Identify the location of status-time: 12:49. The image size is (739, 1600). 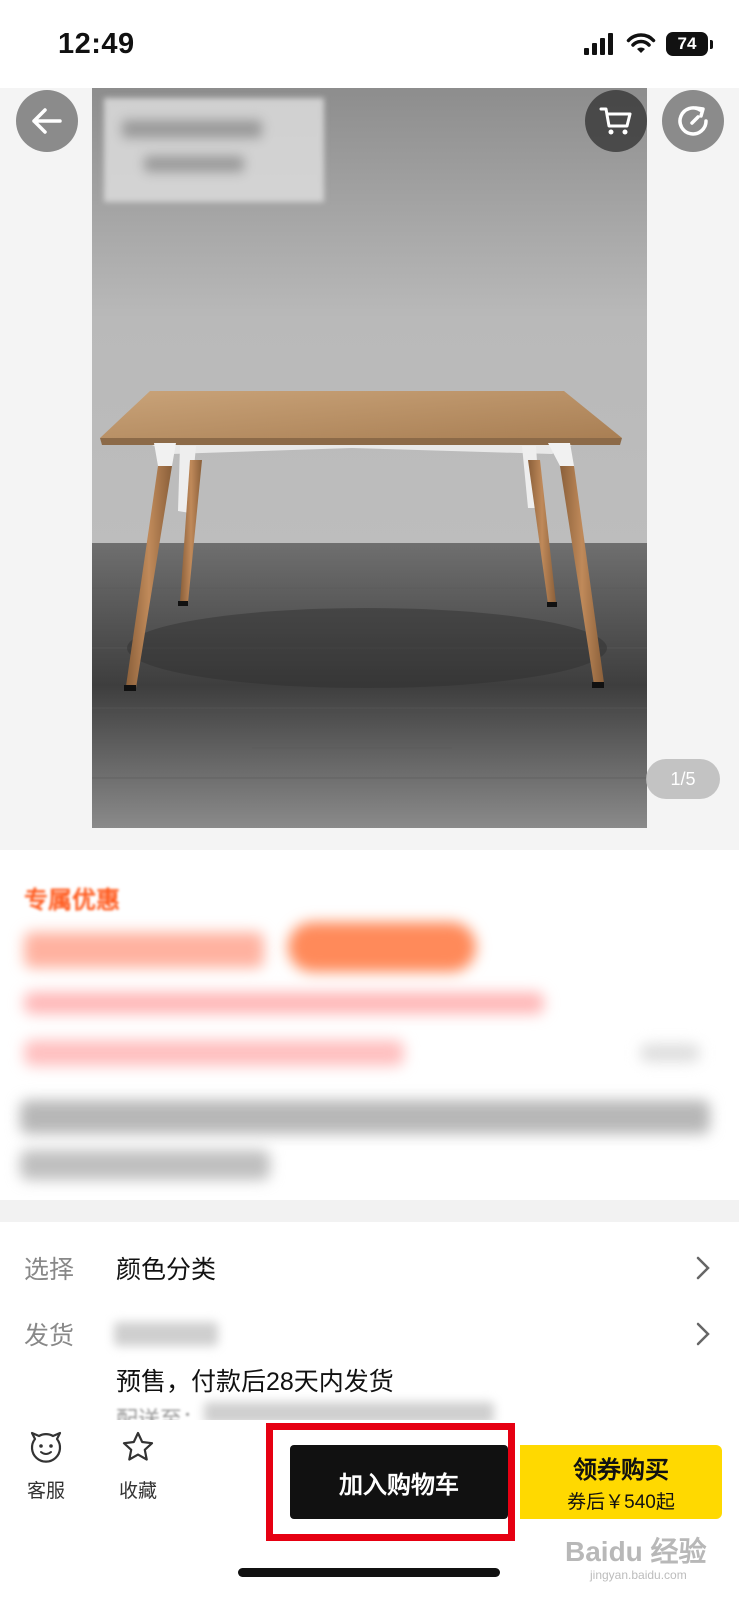
(96, 44).